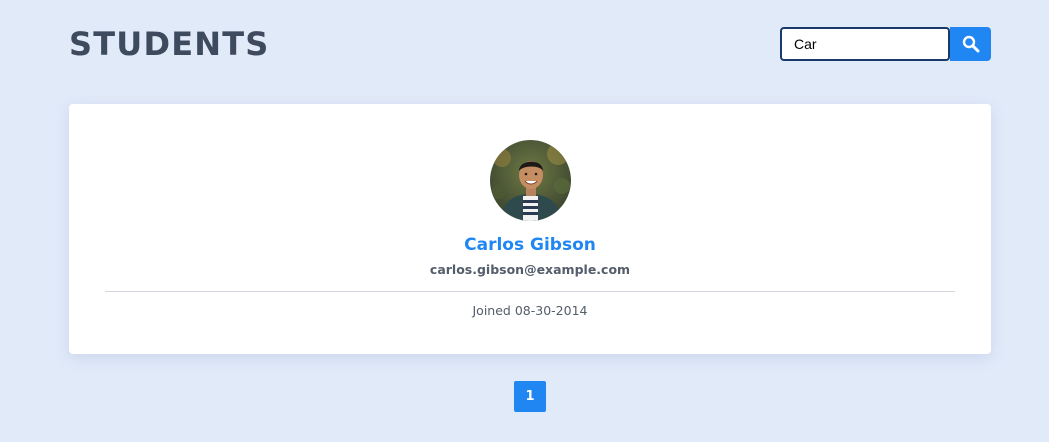  I want to click on joined-date: Joined 08-30-2014, so click(530, 310).